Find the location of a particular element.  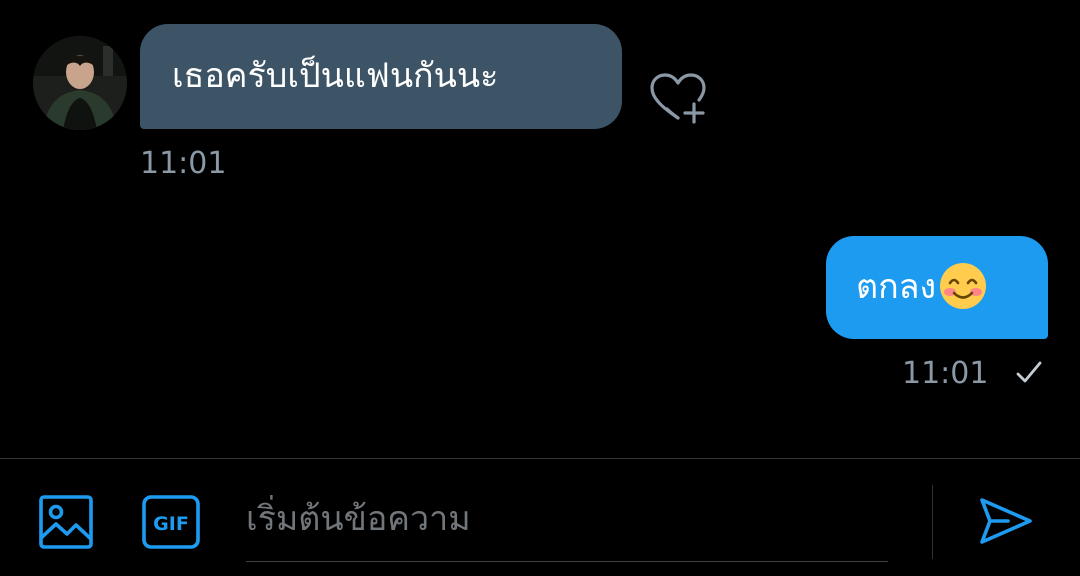

outgoing-message-bubble: ตกลง is located at coordinates (937, 287).